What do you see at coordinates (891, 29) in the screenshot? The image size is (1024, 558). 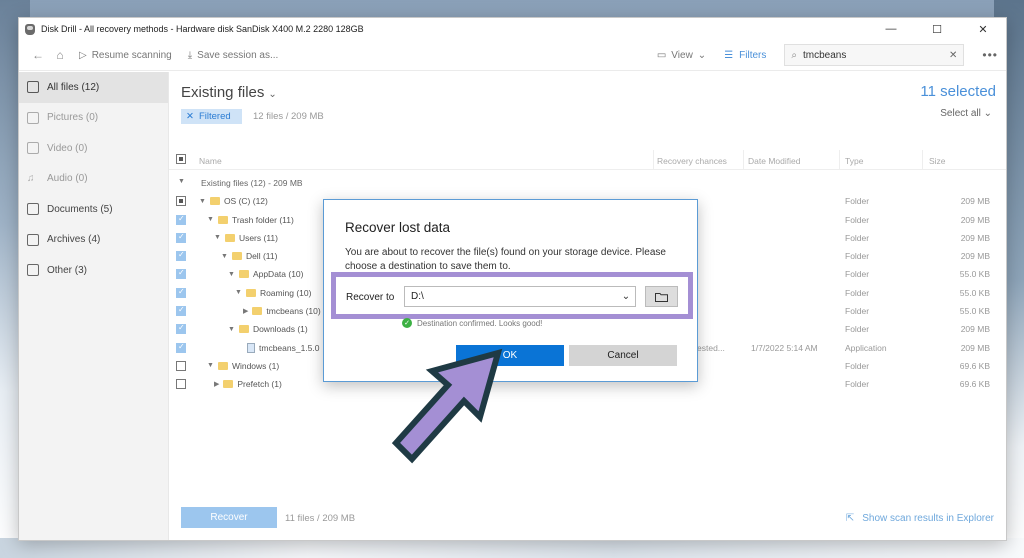 I see `minimize-button: —` at bounding box center [891, 29].